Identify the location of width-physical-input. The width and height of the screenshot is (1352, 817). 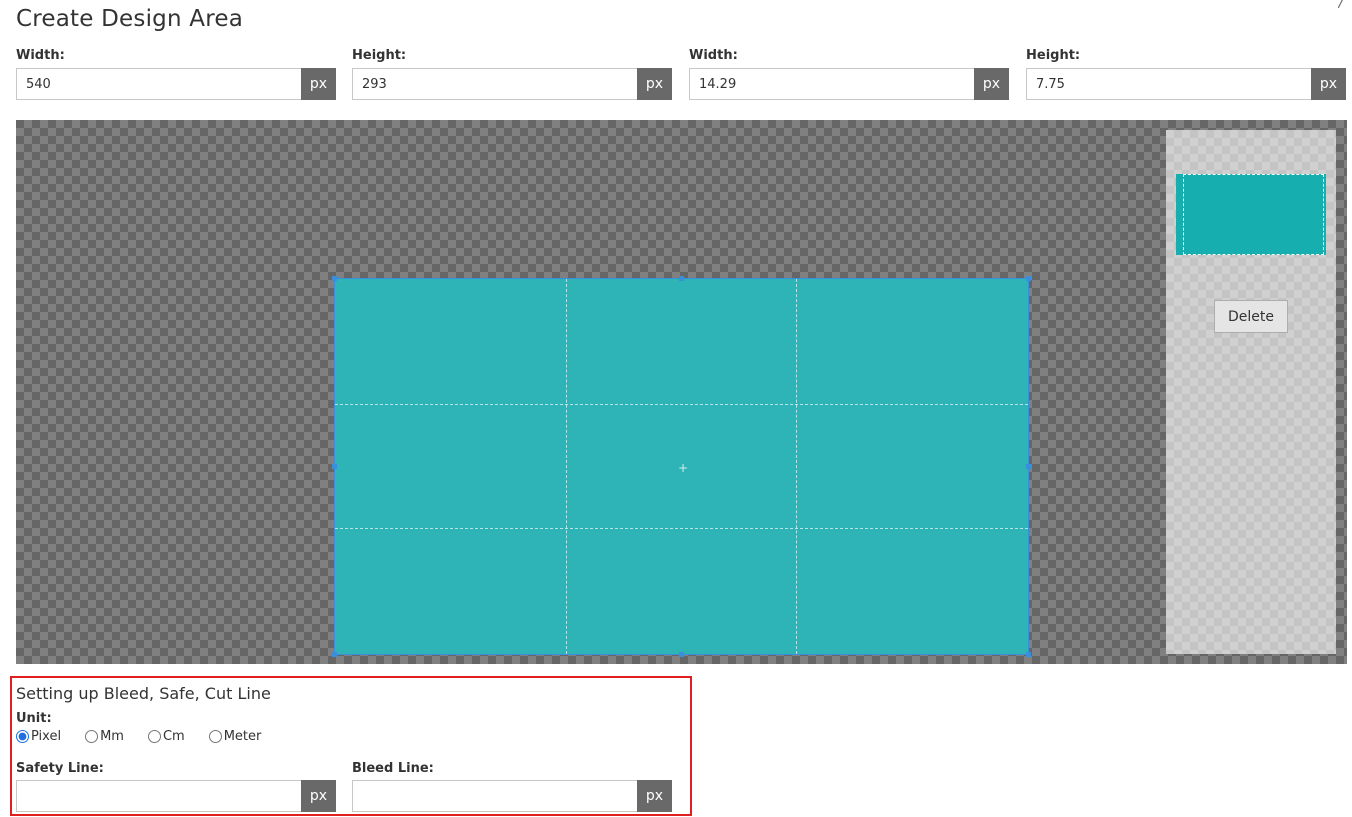
(831, 84).